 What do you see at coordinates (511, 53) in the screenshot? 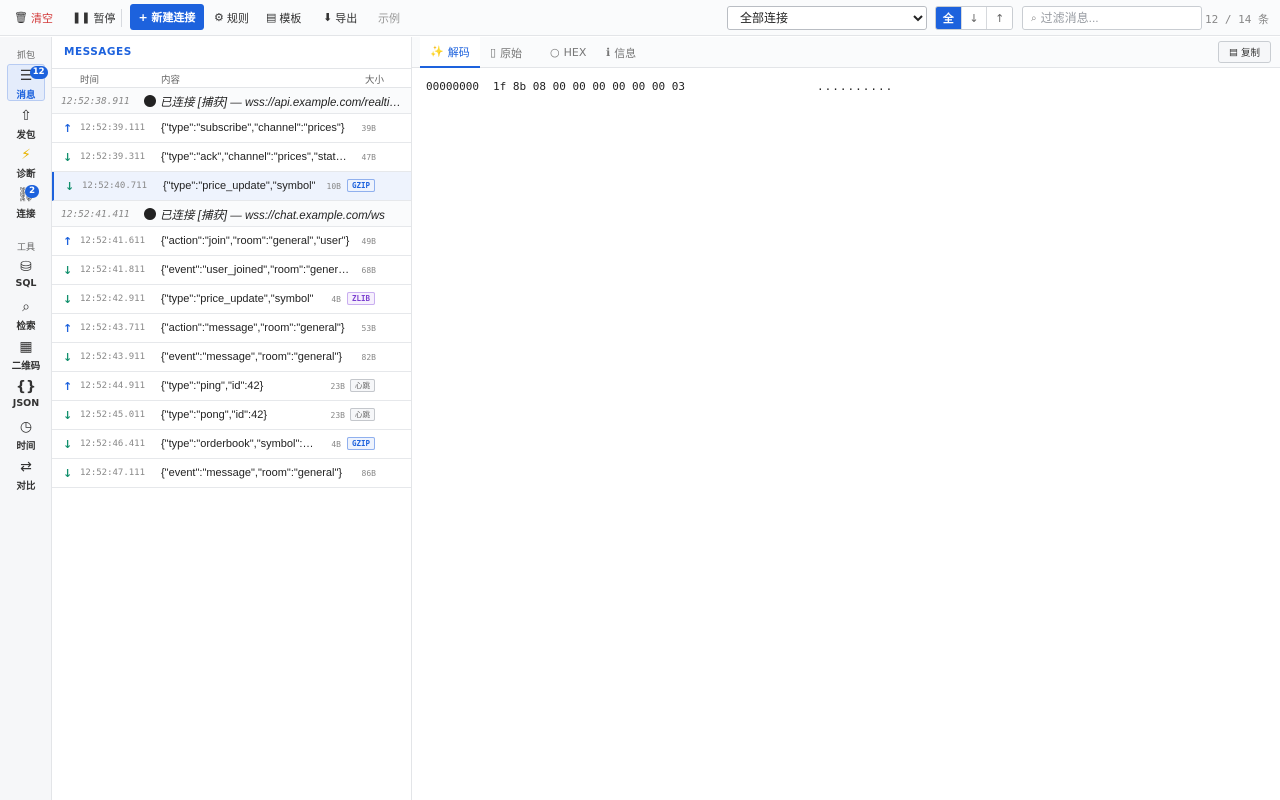
I see `tab-raw-label: 原始` at bounding box center [511, 53].